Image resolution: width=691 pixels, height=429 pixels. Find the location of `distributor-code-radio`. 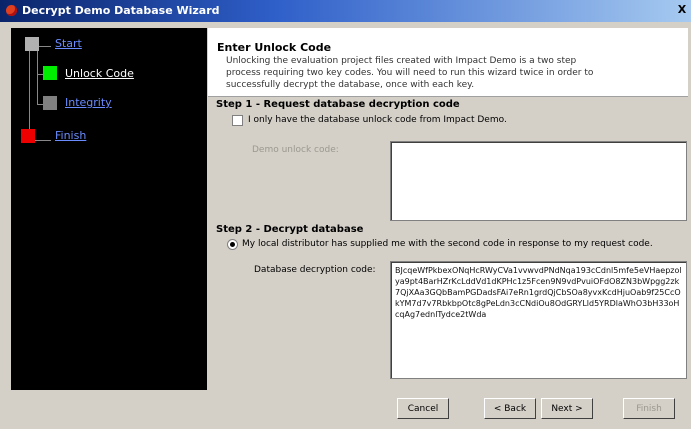

distributor-code-radio is located at coordinates (232, 244).